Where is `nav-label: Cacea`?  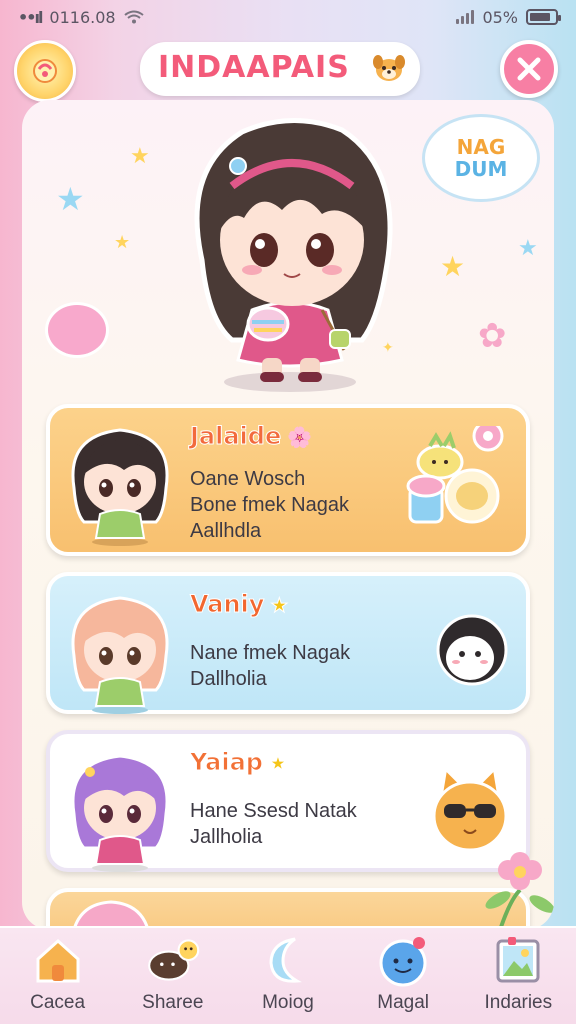
nav-label: Cacea is located at coordinates (58, 1002).